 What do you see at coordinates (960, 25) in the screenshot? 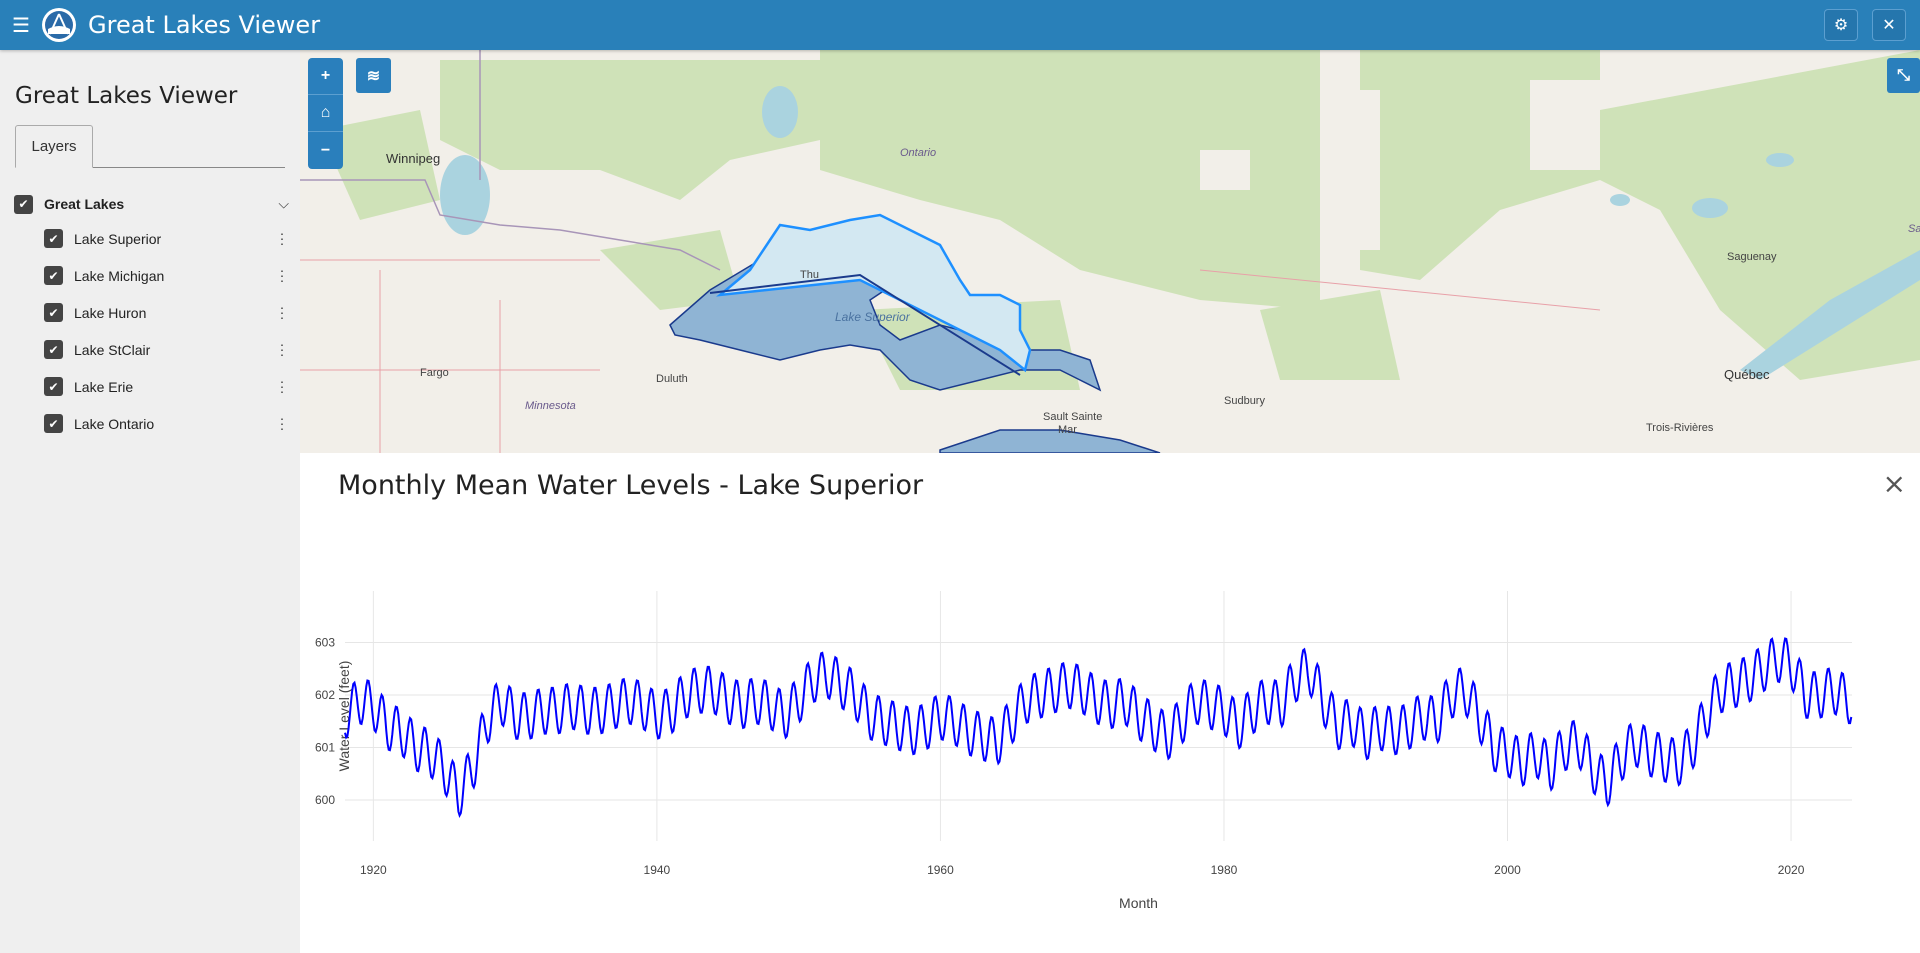
I see `app-header: ☰ Great Lakes Viewer ⚙ ✕` at bounding box center [960, 25].